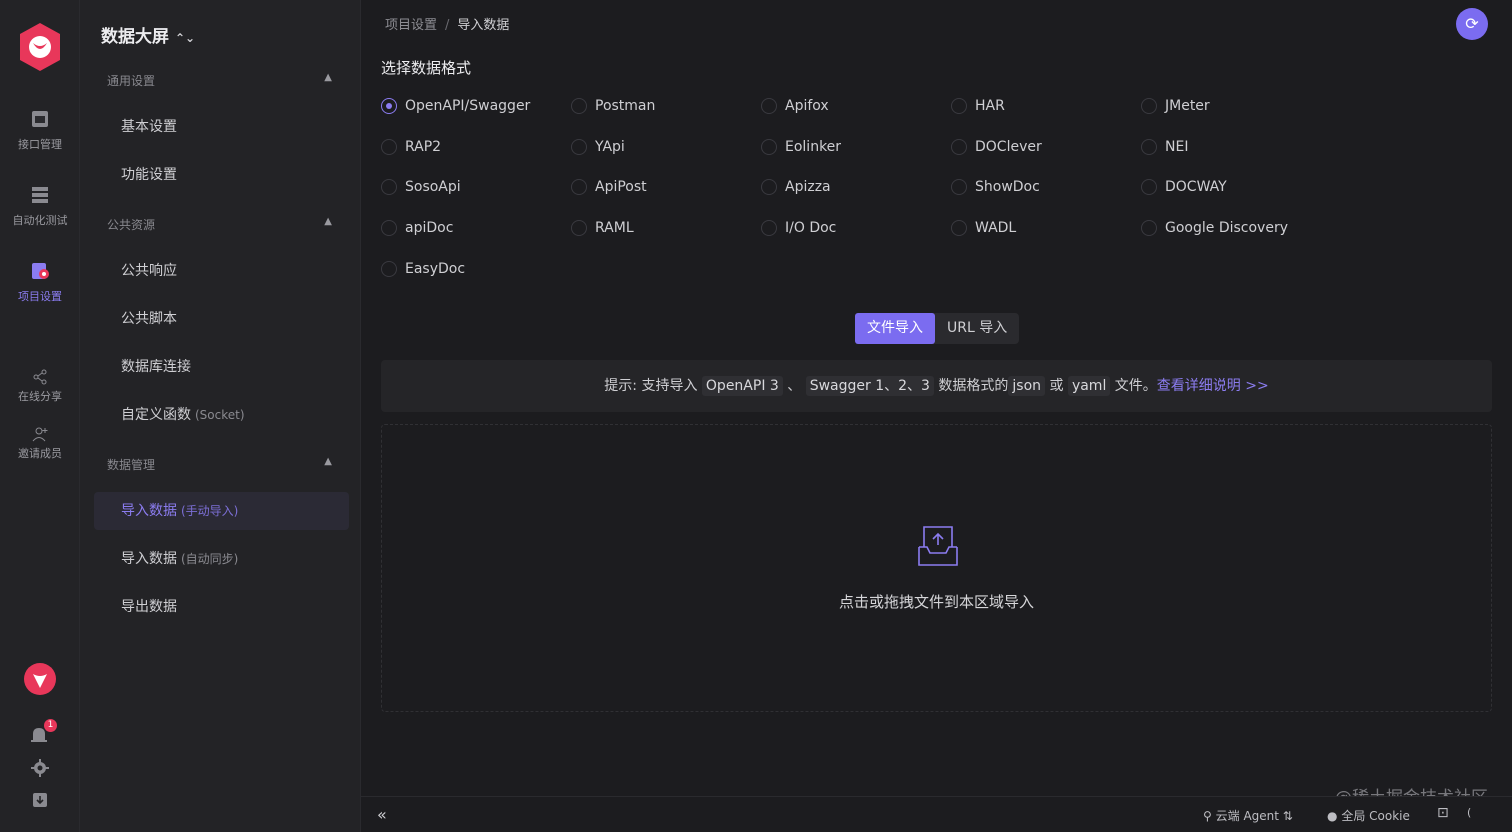 This screenshot has width=1512, height=832. Describe the element at coordinates (40, 681) in the screenshot. I see `brand-badge` at that location.